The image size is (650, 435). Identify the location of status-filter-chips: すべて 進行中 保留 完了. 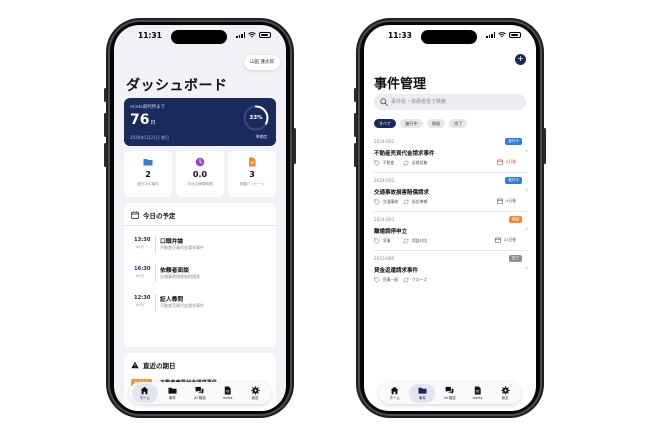
(421, 123).